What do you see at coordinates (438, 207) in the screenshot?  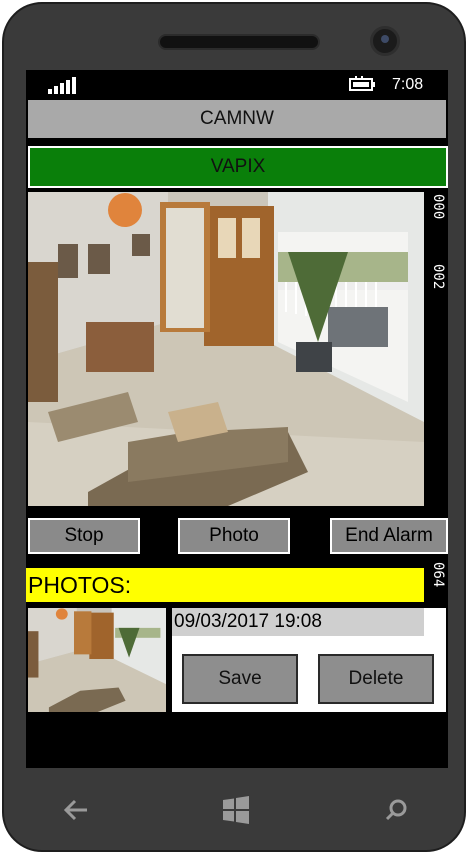 I see `feed-tick-top: 000` at bounding box center [438, 207].